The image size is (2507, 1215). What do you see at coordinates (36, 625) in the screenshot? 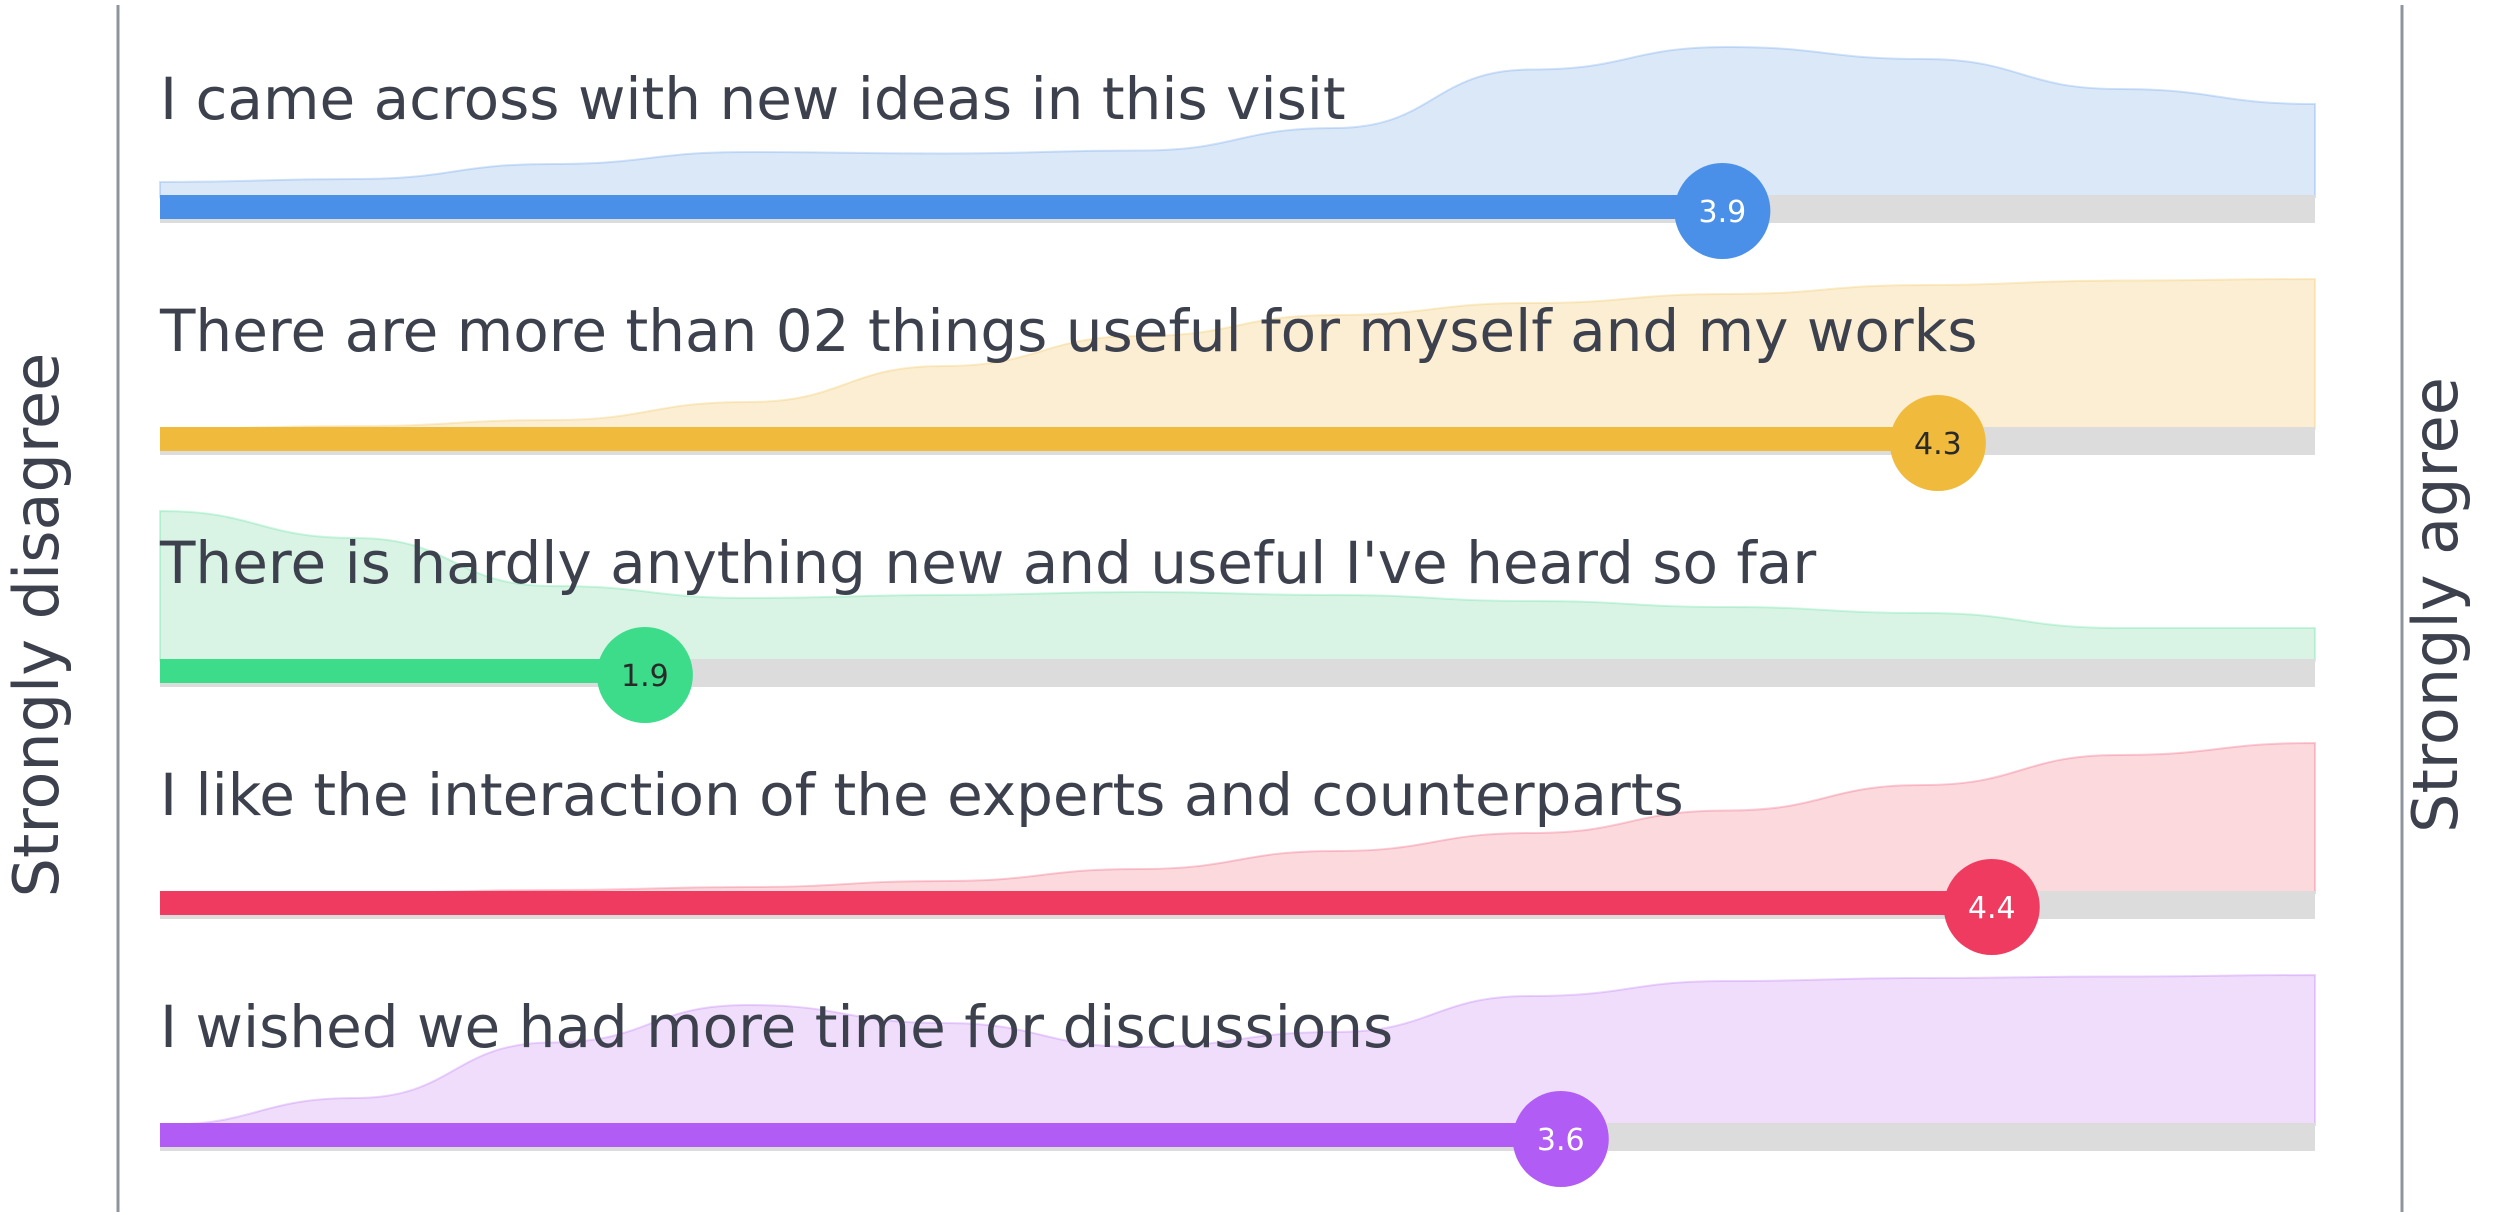
I see `scale-left-label: Strongly disagree` at bounding box center [36, 625].